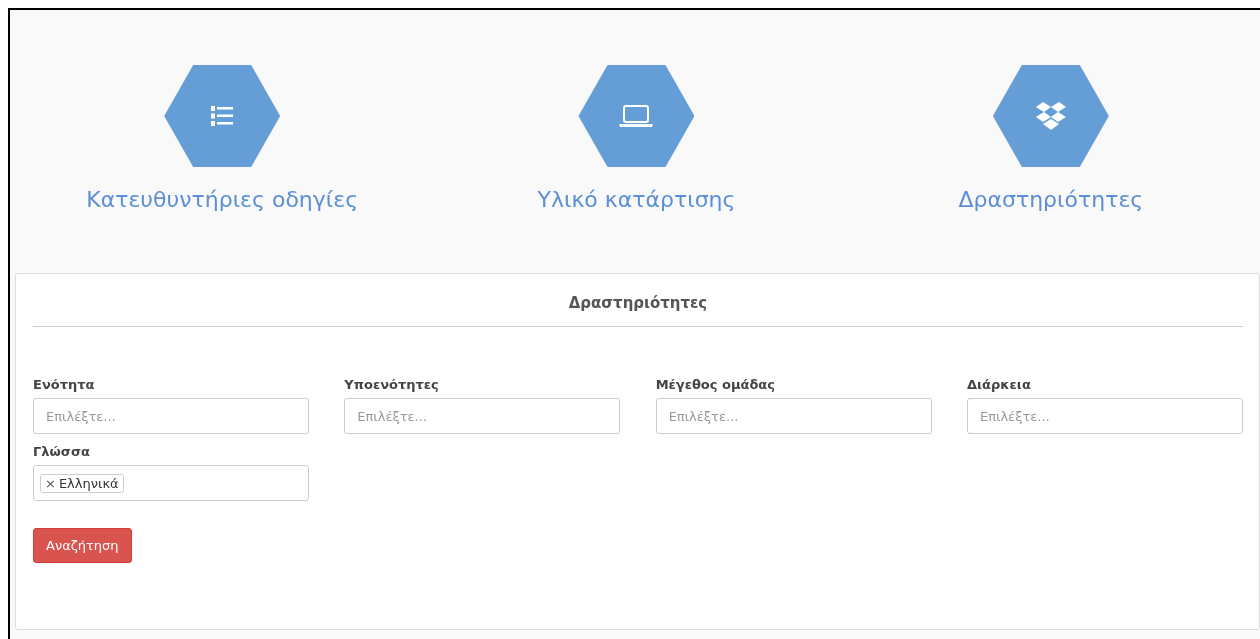  Describe the element at coordinates (50, 483) in the screenshot. I see `remove-icon: ×` at that location.